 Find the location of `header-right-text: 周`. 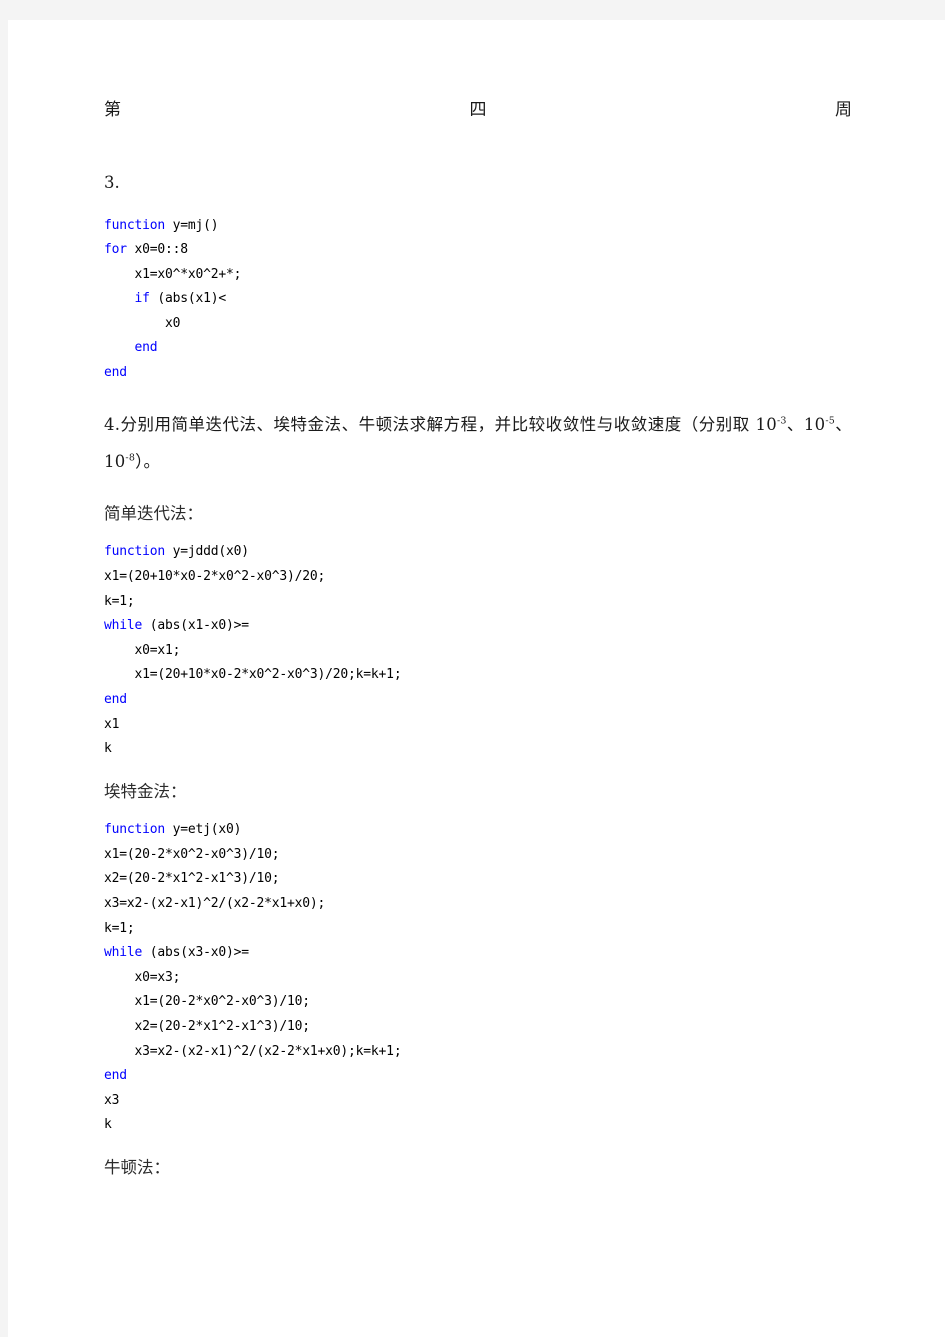

header-right-text: 周 is located at coordinates (843, 110).